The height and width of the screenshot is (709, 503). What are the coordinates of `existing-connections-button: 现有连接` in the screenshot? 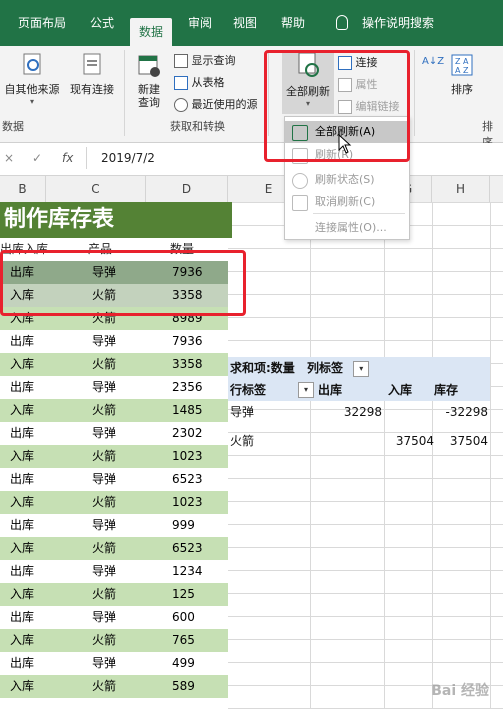 It's located at (92, 74).